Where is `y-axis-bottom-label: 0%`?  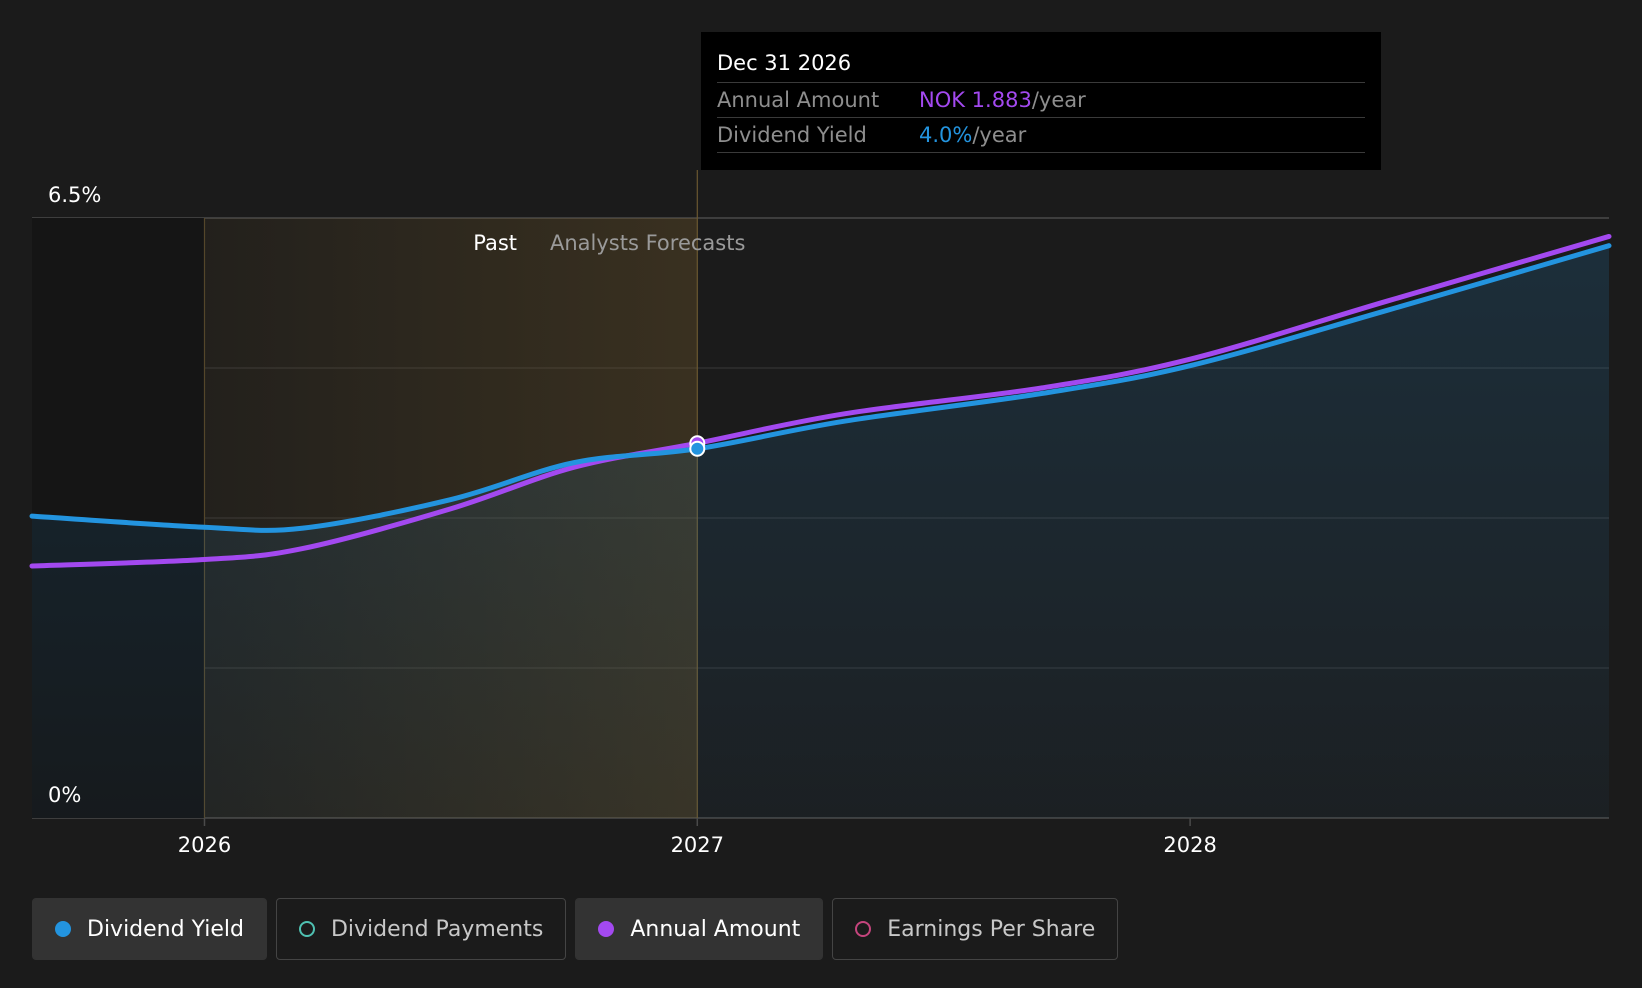
y-axis-bottom-label: 0% is located at coordinates (64, 795).